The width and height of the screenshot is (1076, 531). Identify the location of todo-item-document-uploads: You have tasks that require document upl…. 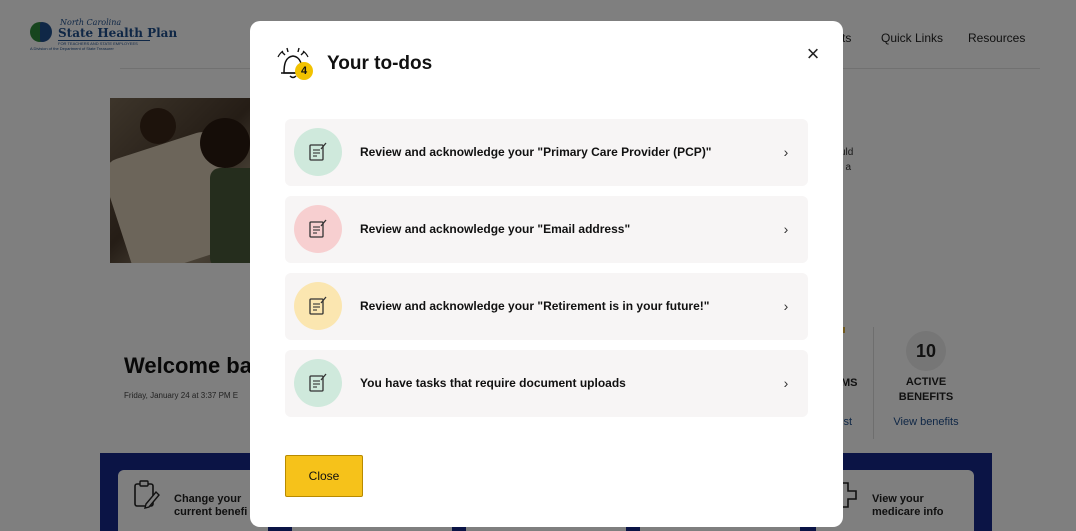
(546, 383).